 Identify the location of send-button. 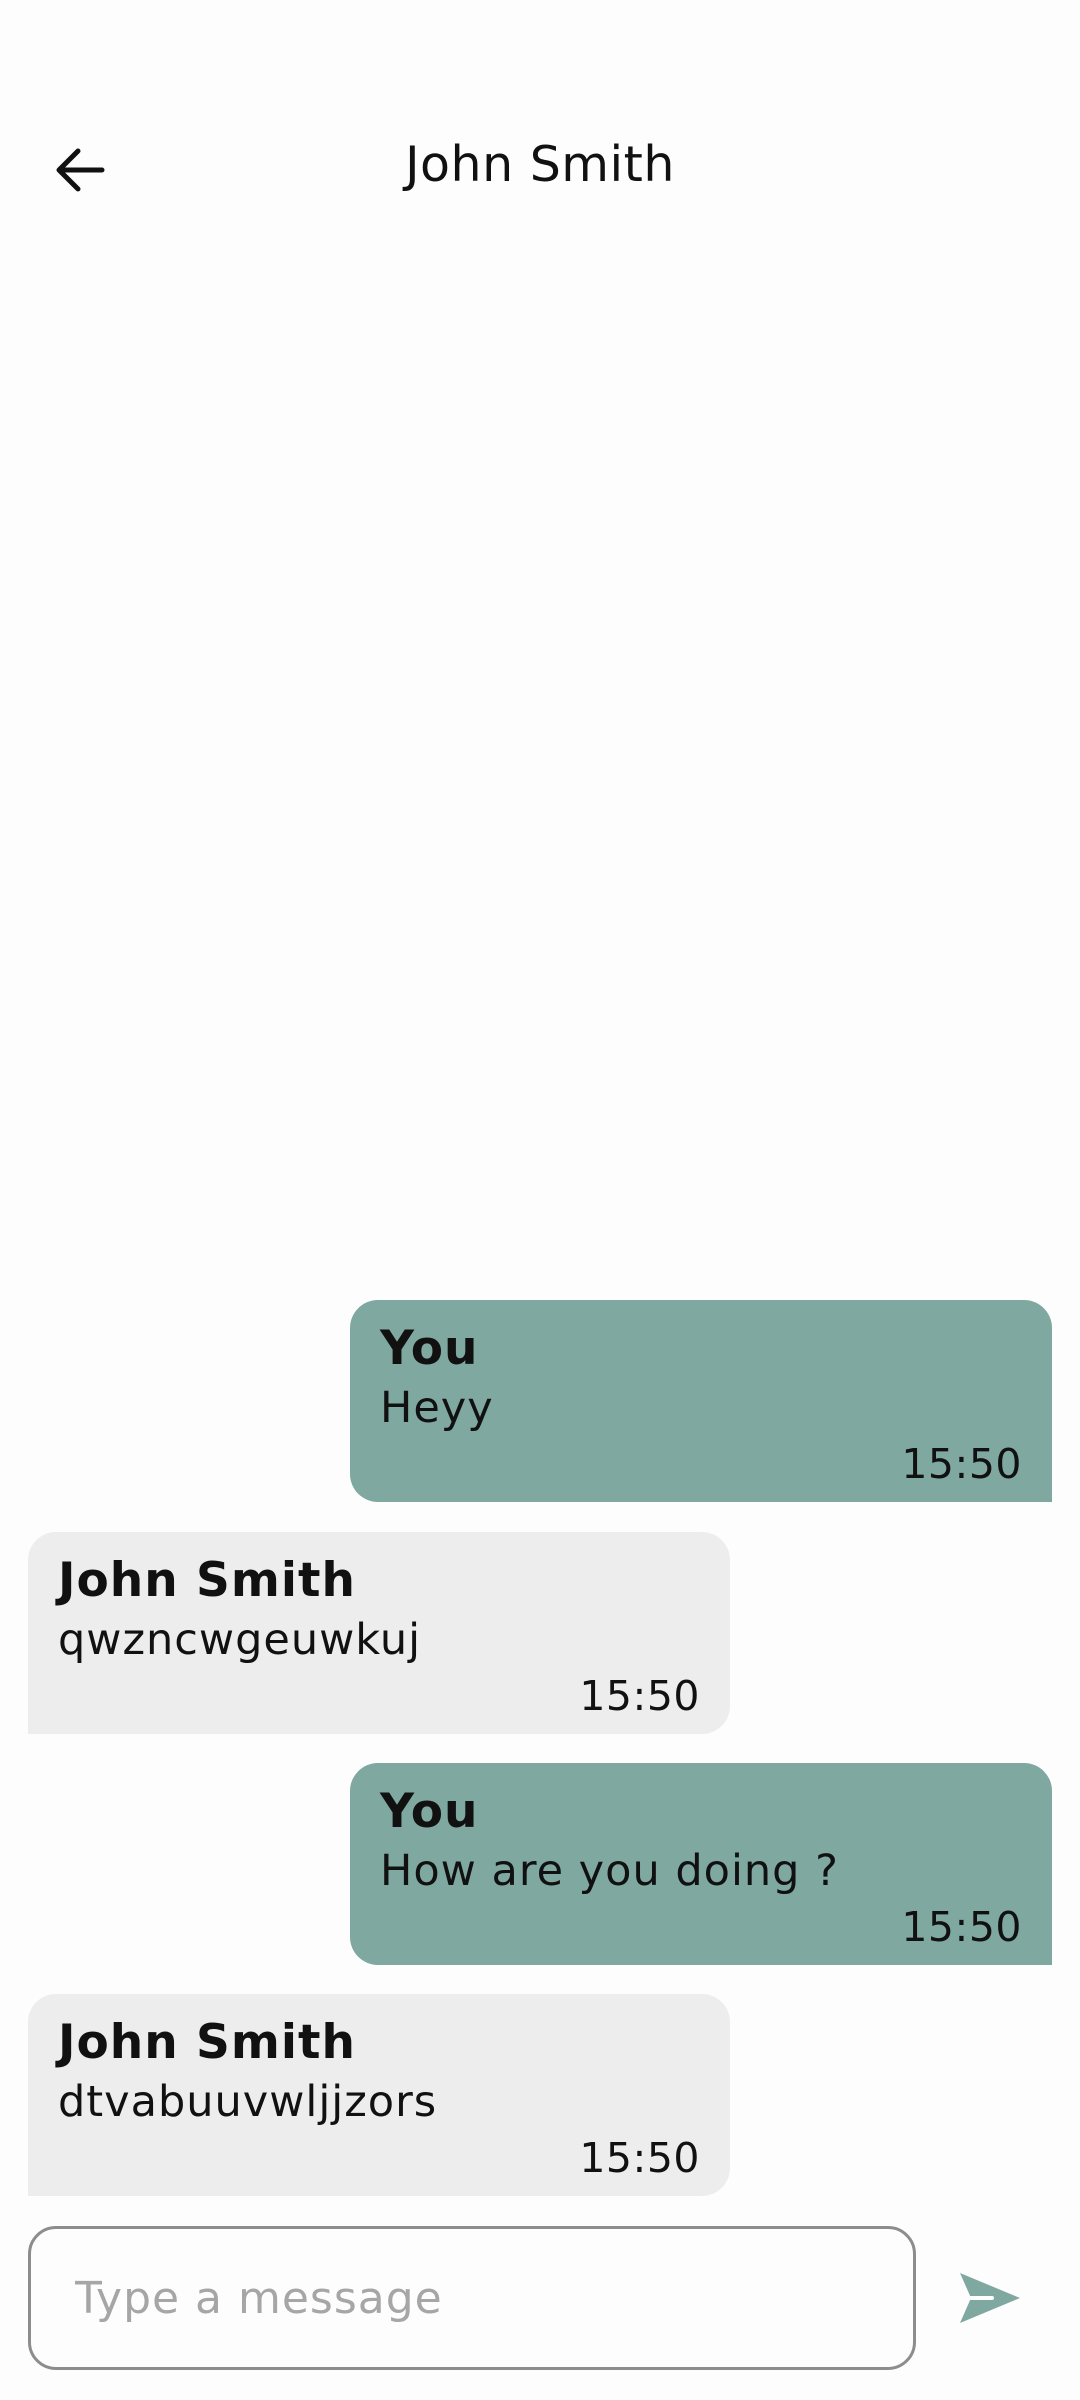
(990, 2298).